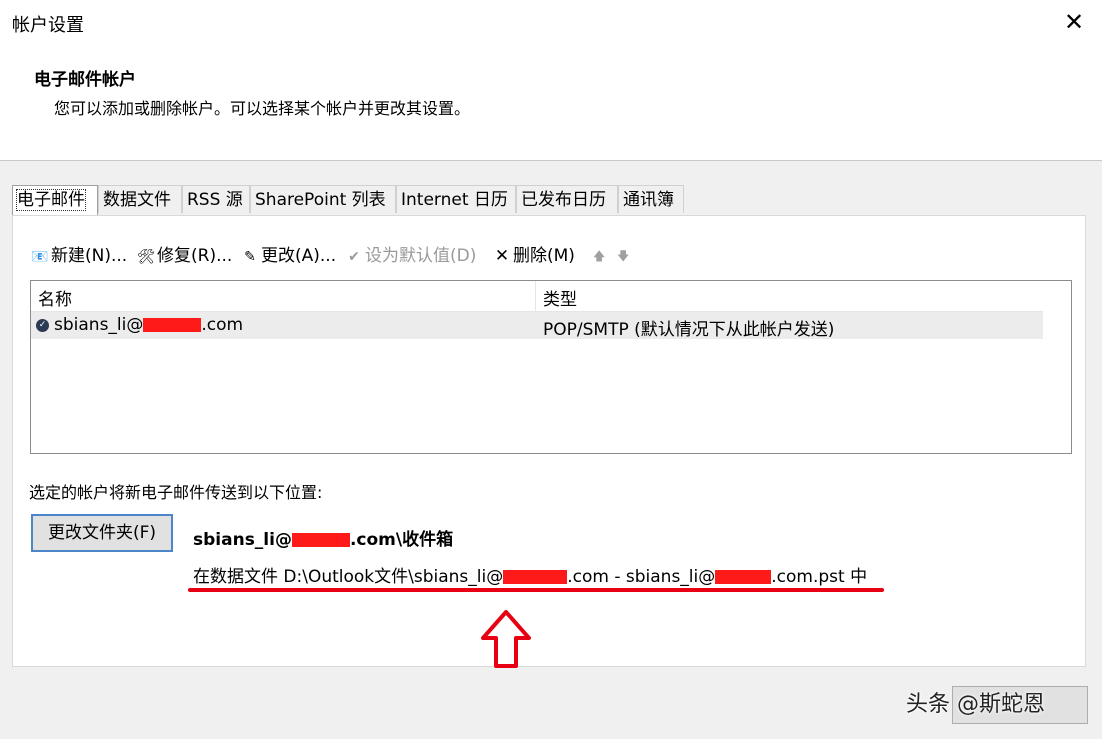 The width and height of the screenshot is (1102, 739). I want to click on column-separator, so click(535, 296).